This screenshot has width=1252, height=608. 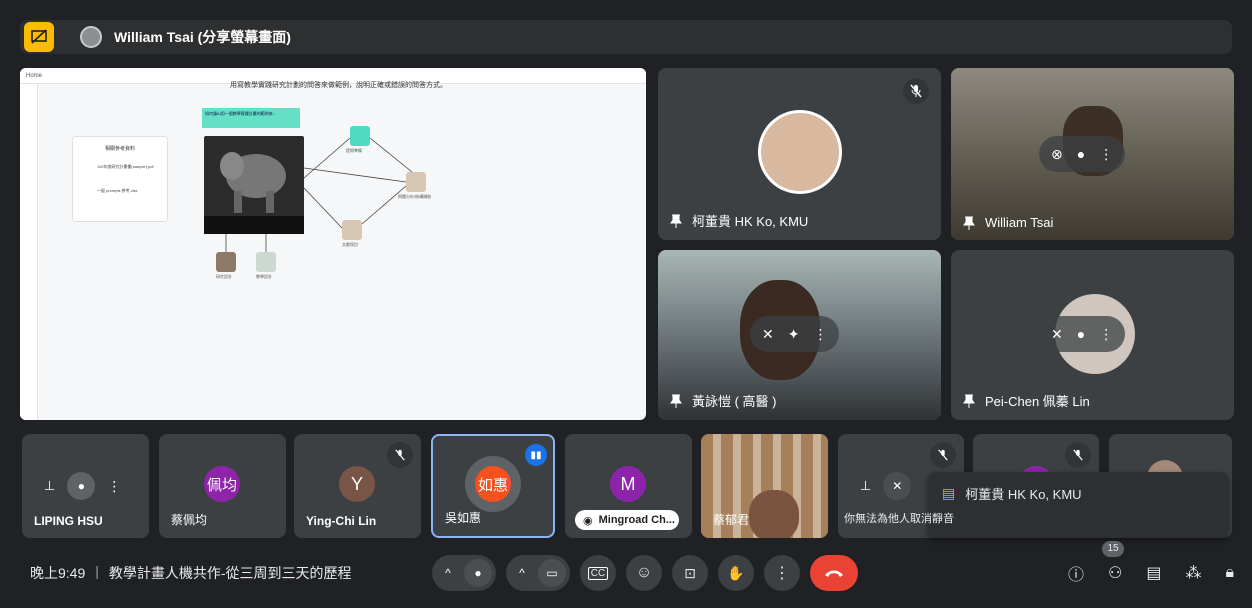 What do you see at coordinates (189, 520) in the screenshot?
I see `peijun-name: 蔡佩均` at bounding box center [189, 520].